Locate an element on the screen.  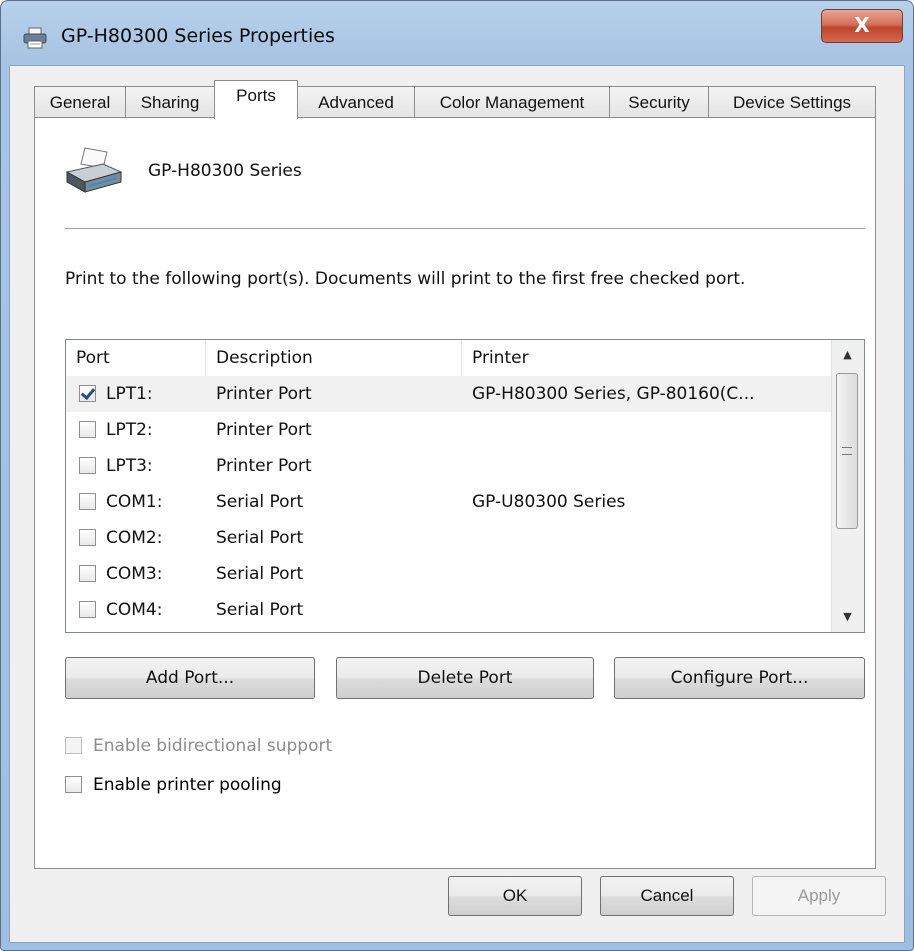
port-name: COM2: is located at coordinates (134, 538).